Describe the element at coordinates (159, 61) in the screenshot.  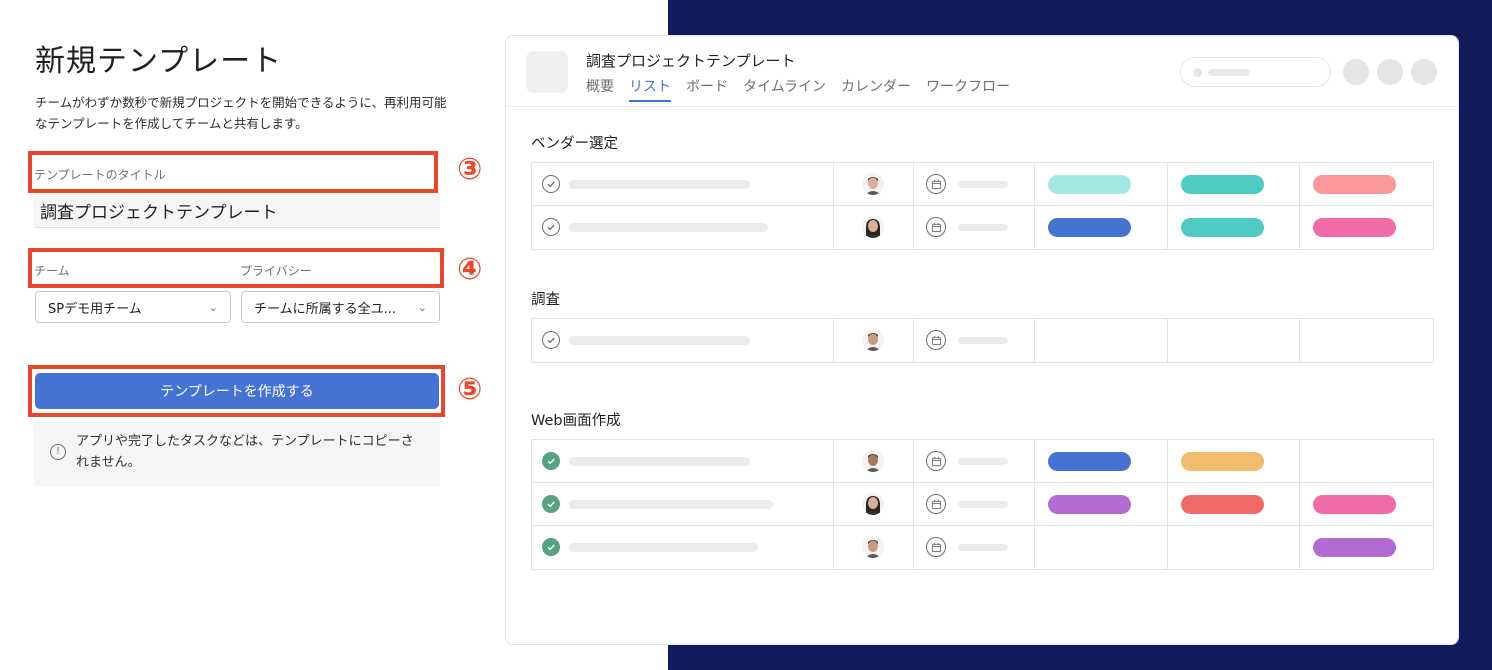
I see `page-title: 新規テンプレート` at that location.